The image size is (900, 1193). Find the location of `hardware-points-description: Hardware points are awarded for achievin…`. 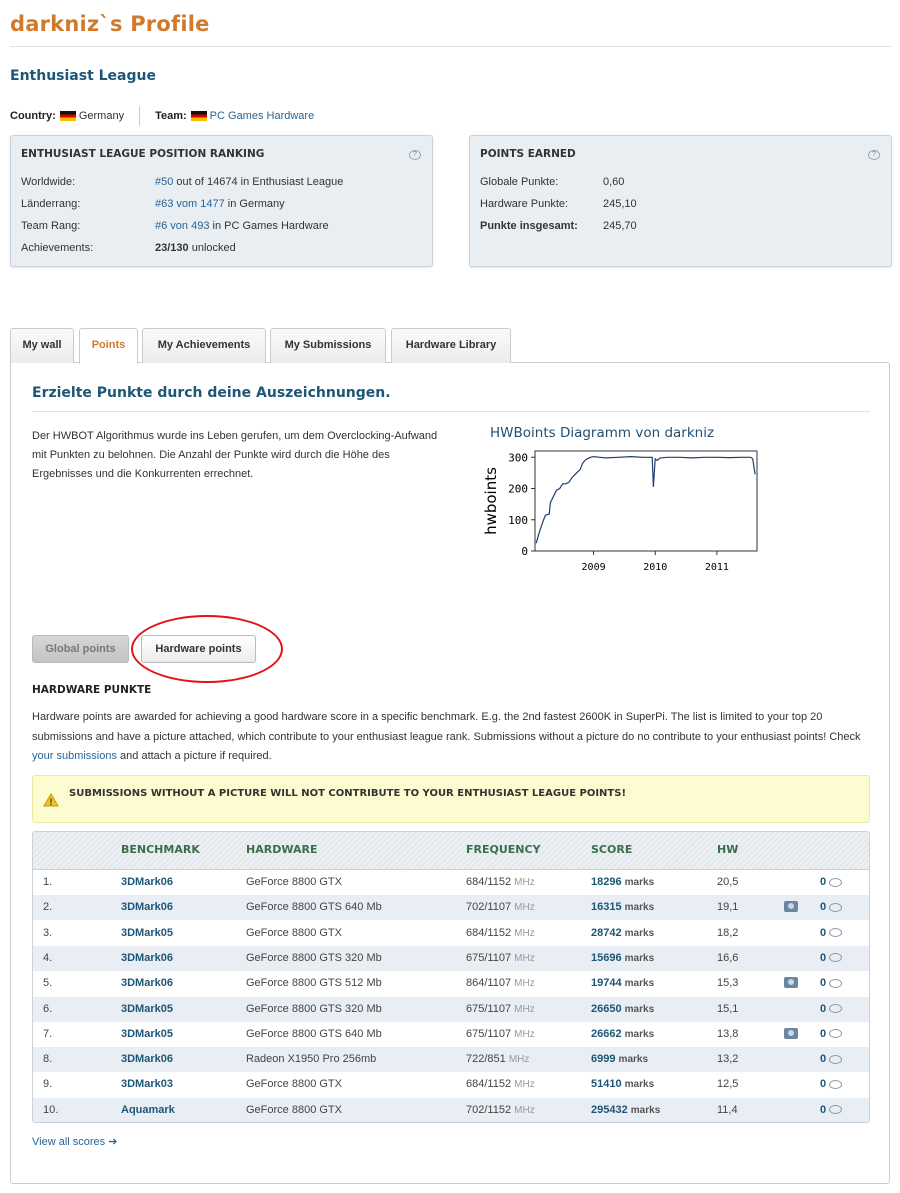

hardware-points-description: Hardware points are awarded for achievin… is located at coordinates (454, 737).